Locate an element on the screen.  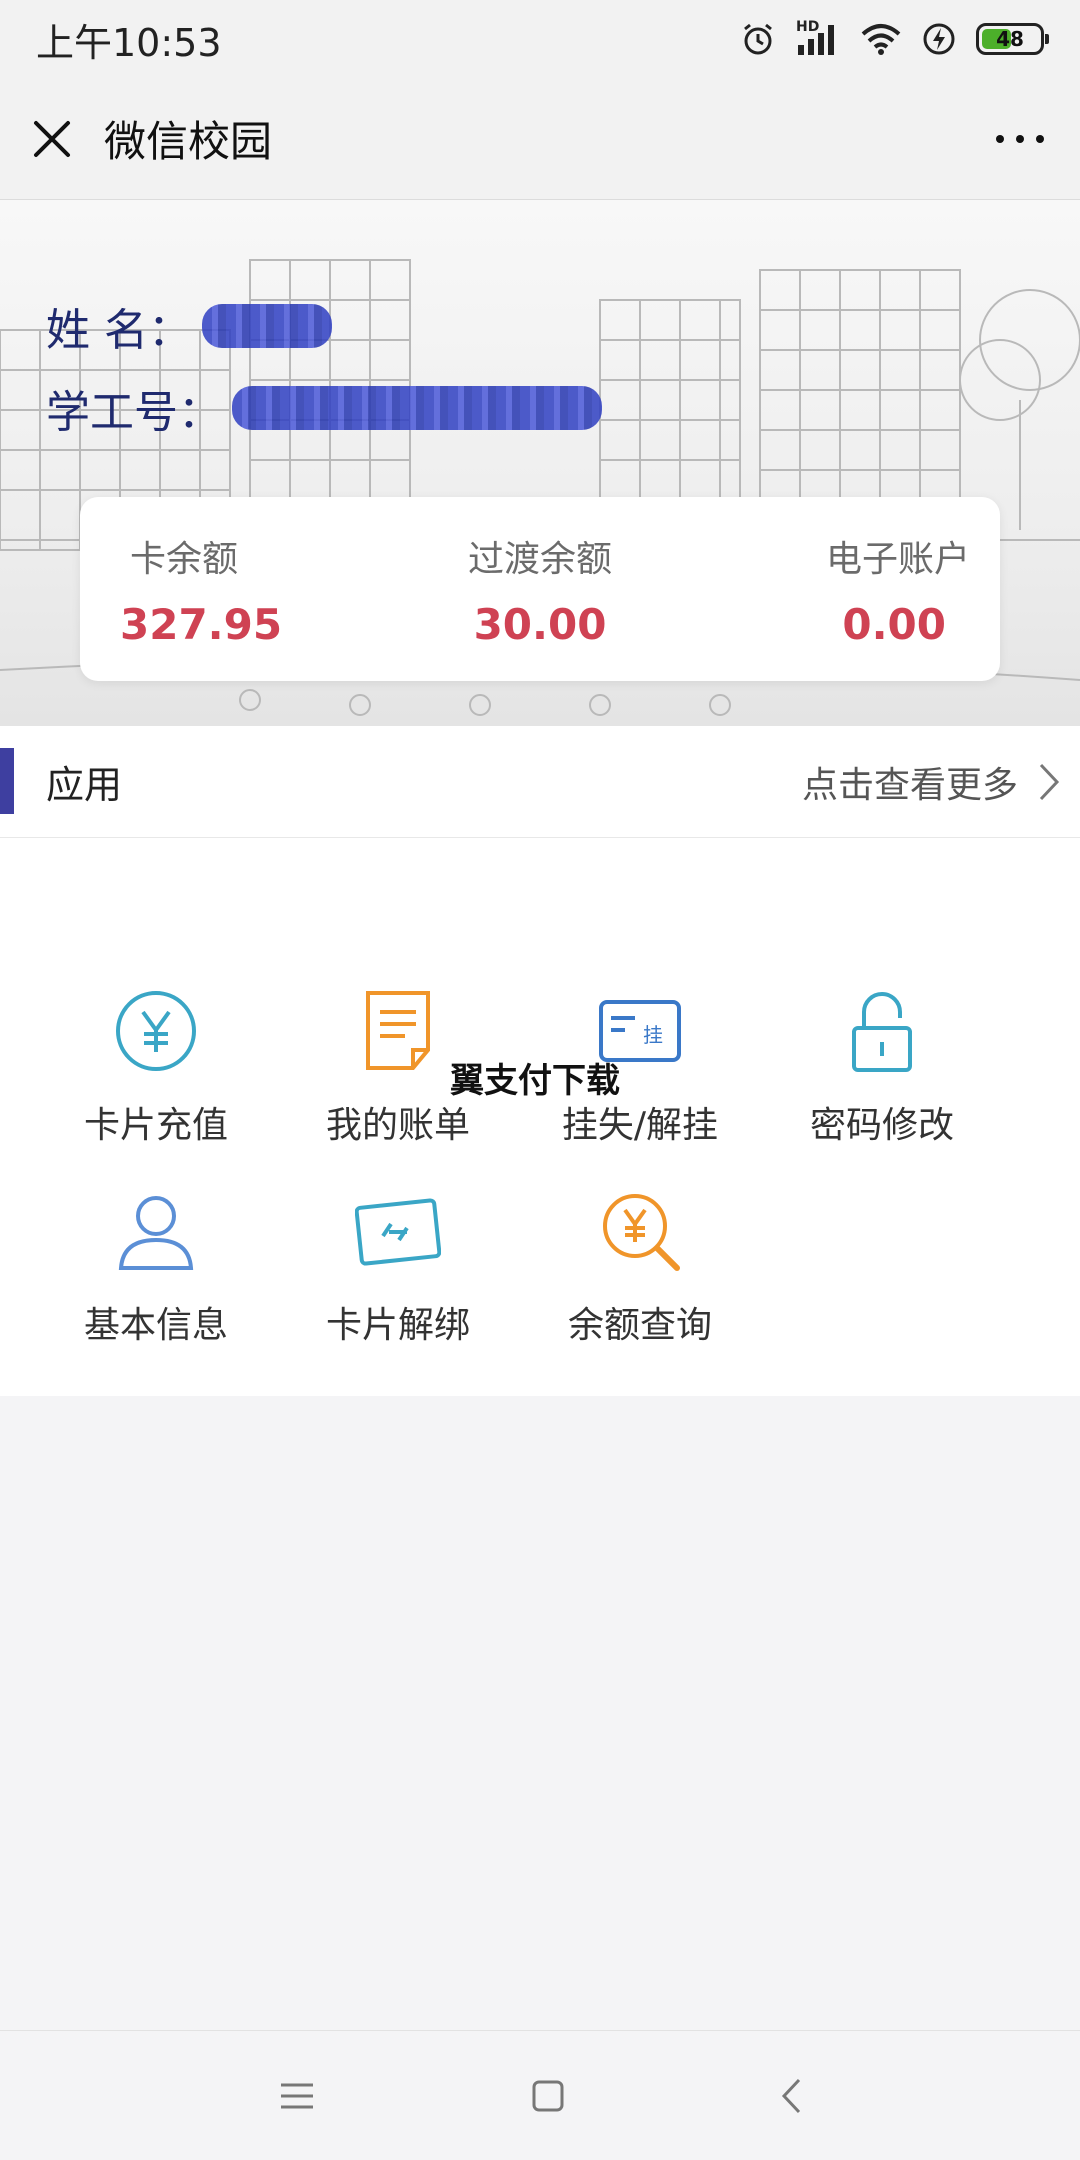
status-time: 上午10:53 is located at coordinates (129, 42).